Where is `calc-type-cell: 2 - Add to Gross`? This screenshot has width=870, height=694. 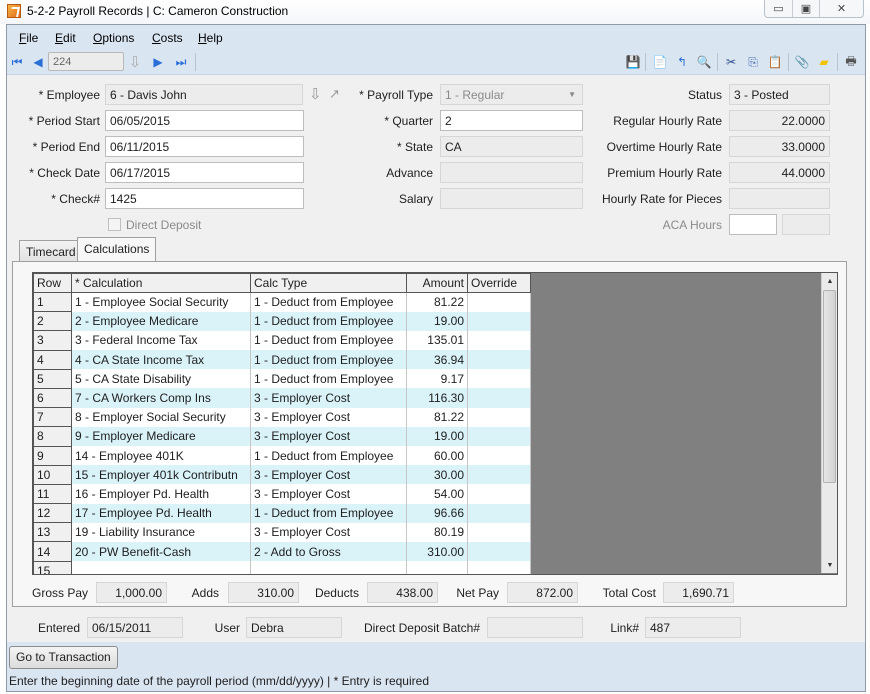 calc-type-cell: 2 - Add to Gross is located at coordinates (328, 551).